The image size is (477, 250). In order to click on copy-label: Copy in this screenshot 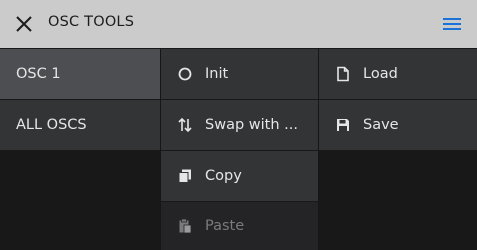, I will do `click(223, 176)`.